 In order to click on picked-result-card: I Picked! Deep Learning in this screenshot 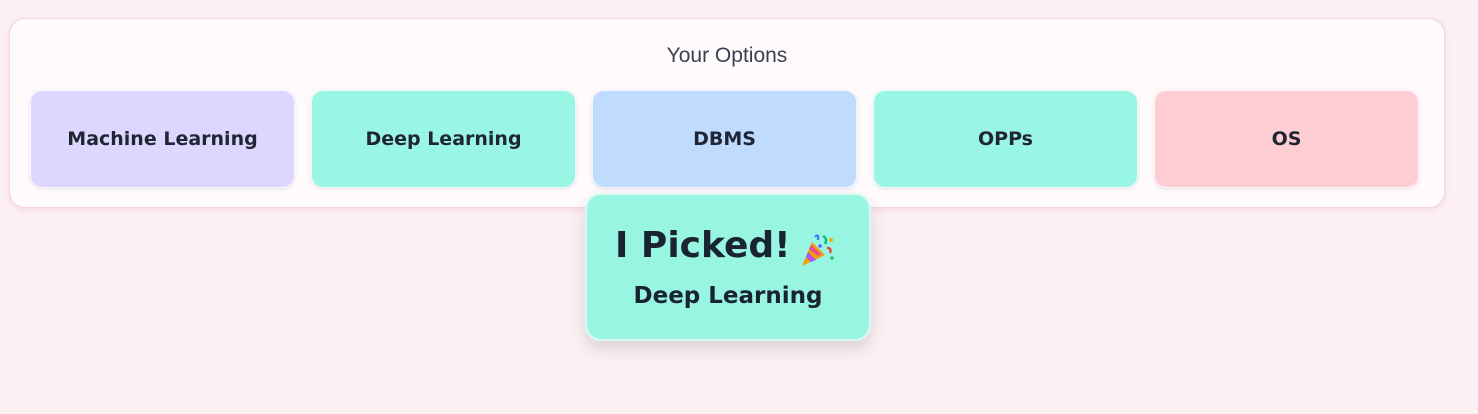, I will do `click(728, 267)`.